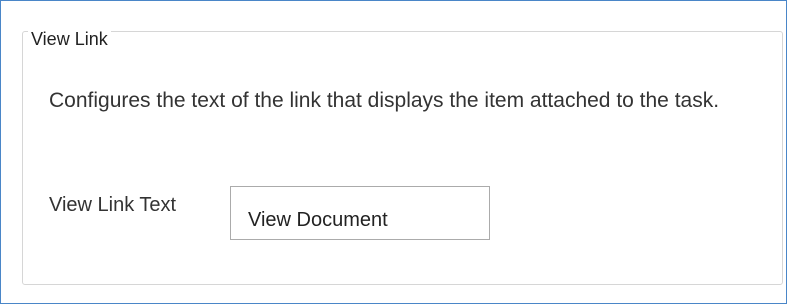  What do you see at coordinates (360, 213) in the screenshot?
I see `view-link-text-input` at bounding box center [360, 213].